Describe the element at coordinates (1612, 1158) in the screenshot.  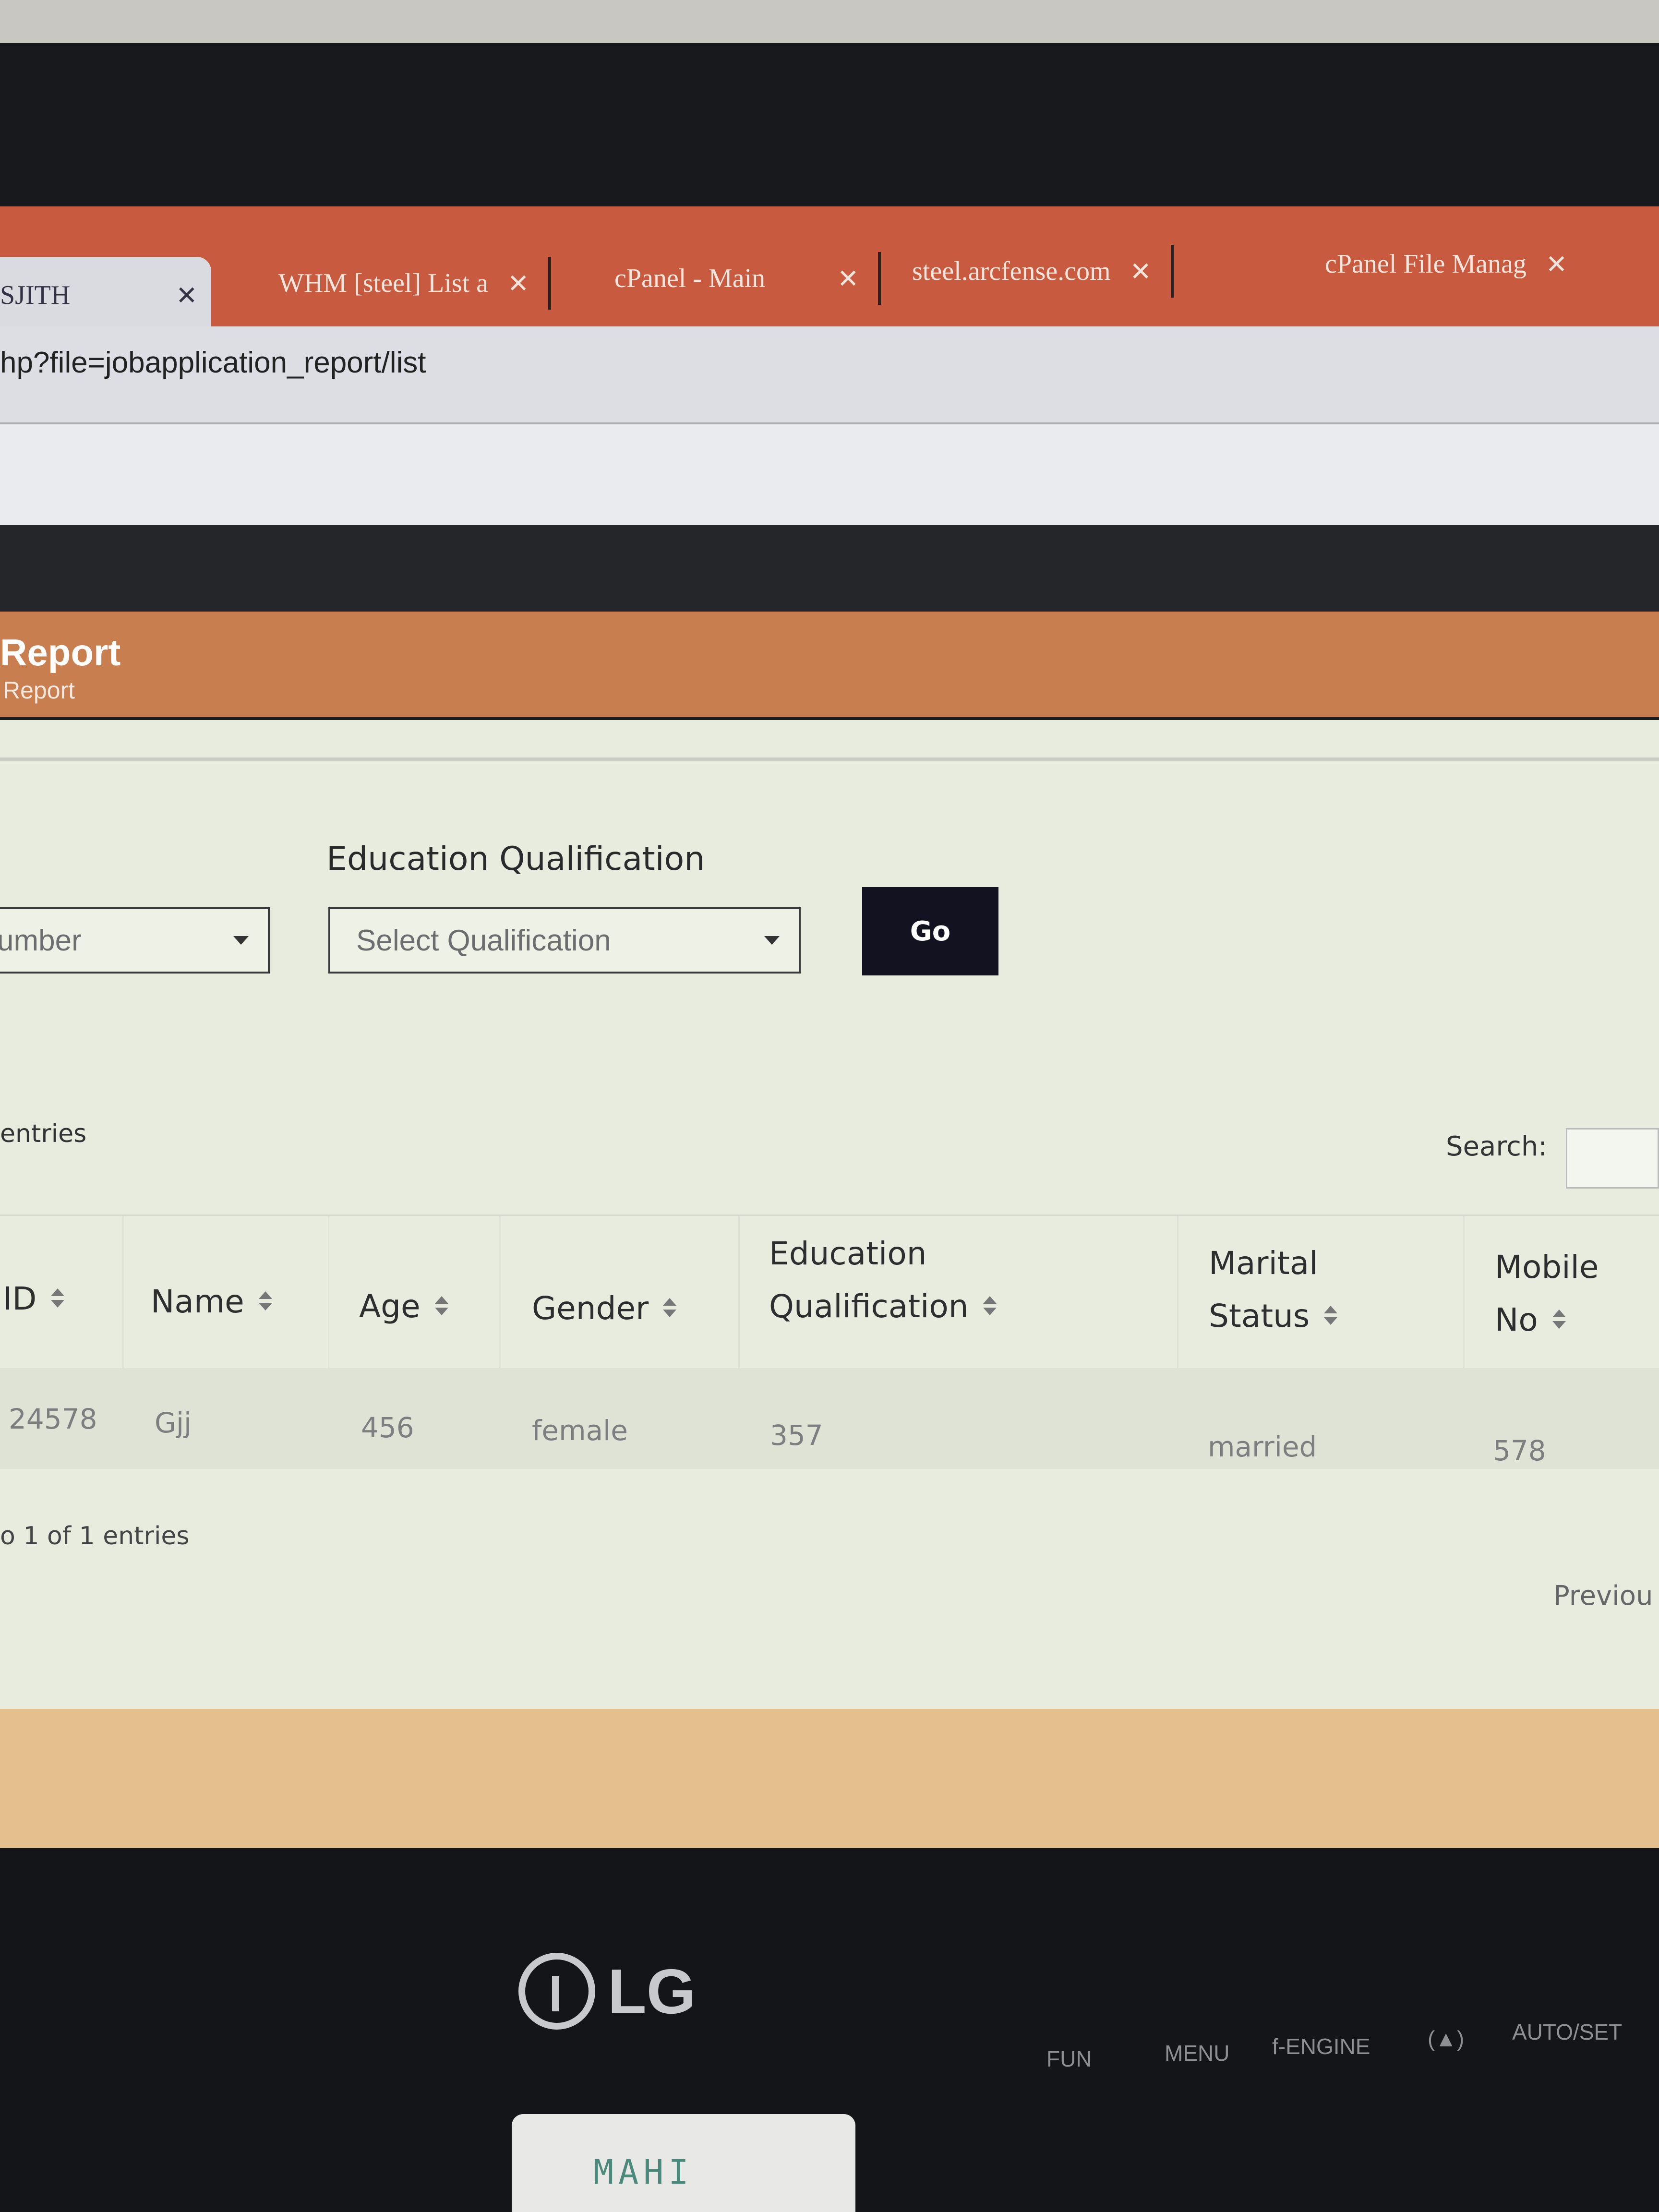
I see `search-input` at that location.